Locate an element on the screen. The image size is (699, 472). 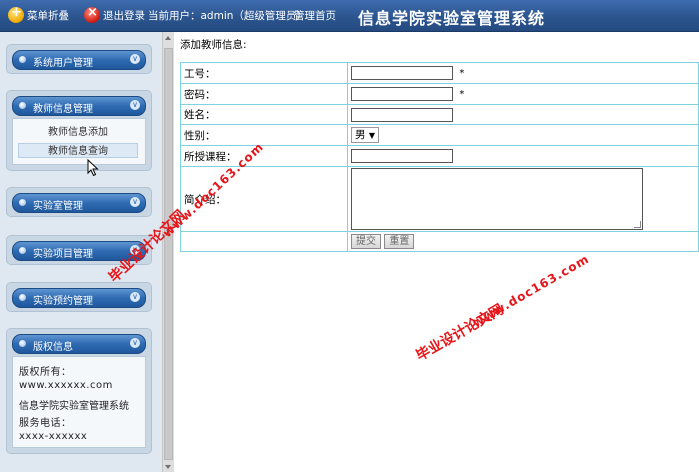
sidebar-header-lab-mgmt: 实验室管理 ∨ is located at coordinates (79, 203).